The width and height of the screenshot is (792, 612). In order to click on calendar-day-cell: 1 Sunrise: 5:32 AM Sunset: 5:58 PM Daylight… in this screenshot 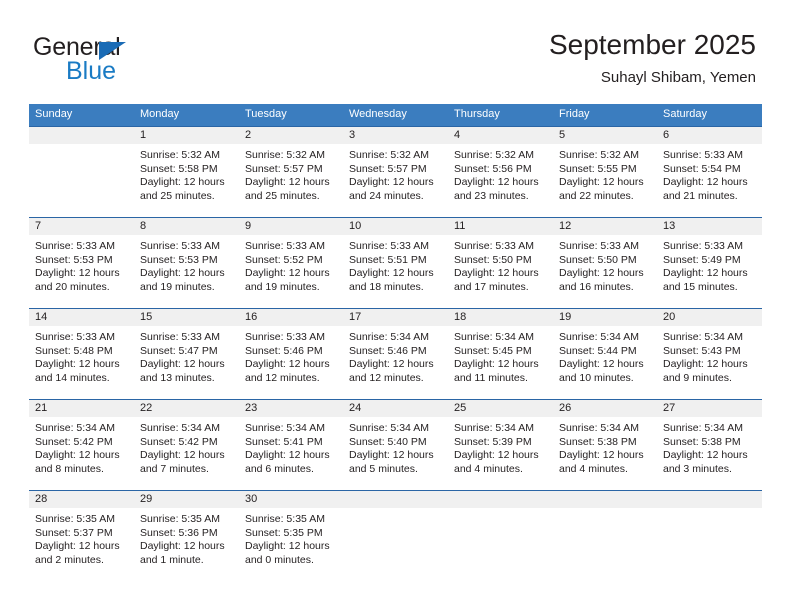, I will do `click(186, 172)`.